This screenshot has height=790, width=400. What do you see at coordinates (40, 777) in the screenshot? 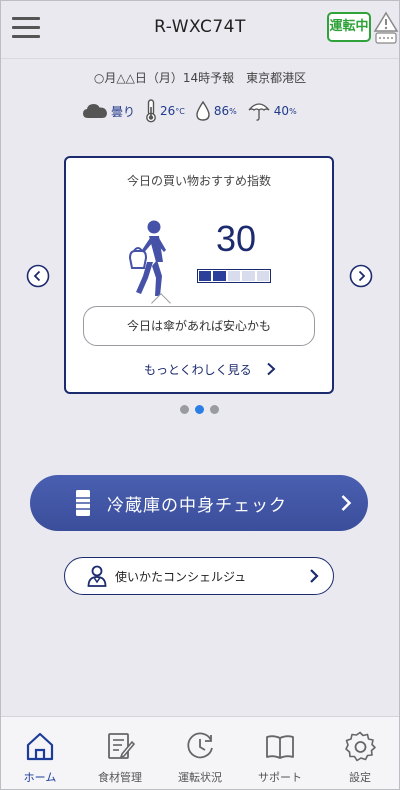
I see `tab-home-label: ホーム` at bounding box center [40, 777].